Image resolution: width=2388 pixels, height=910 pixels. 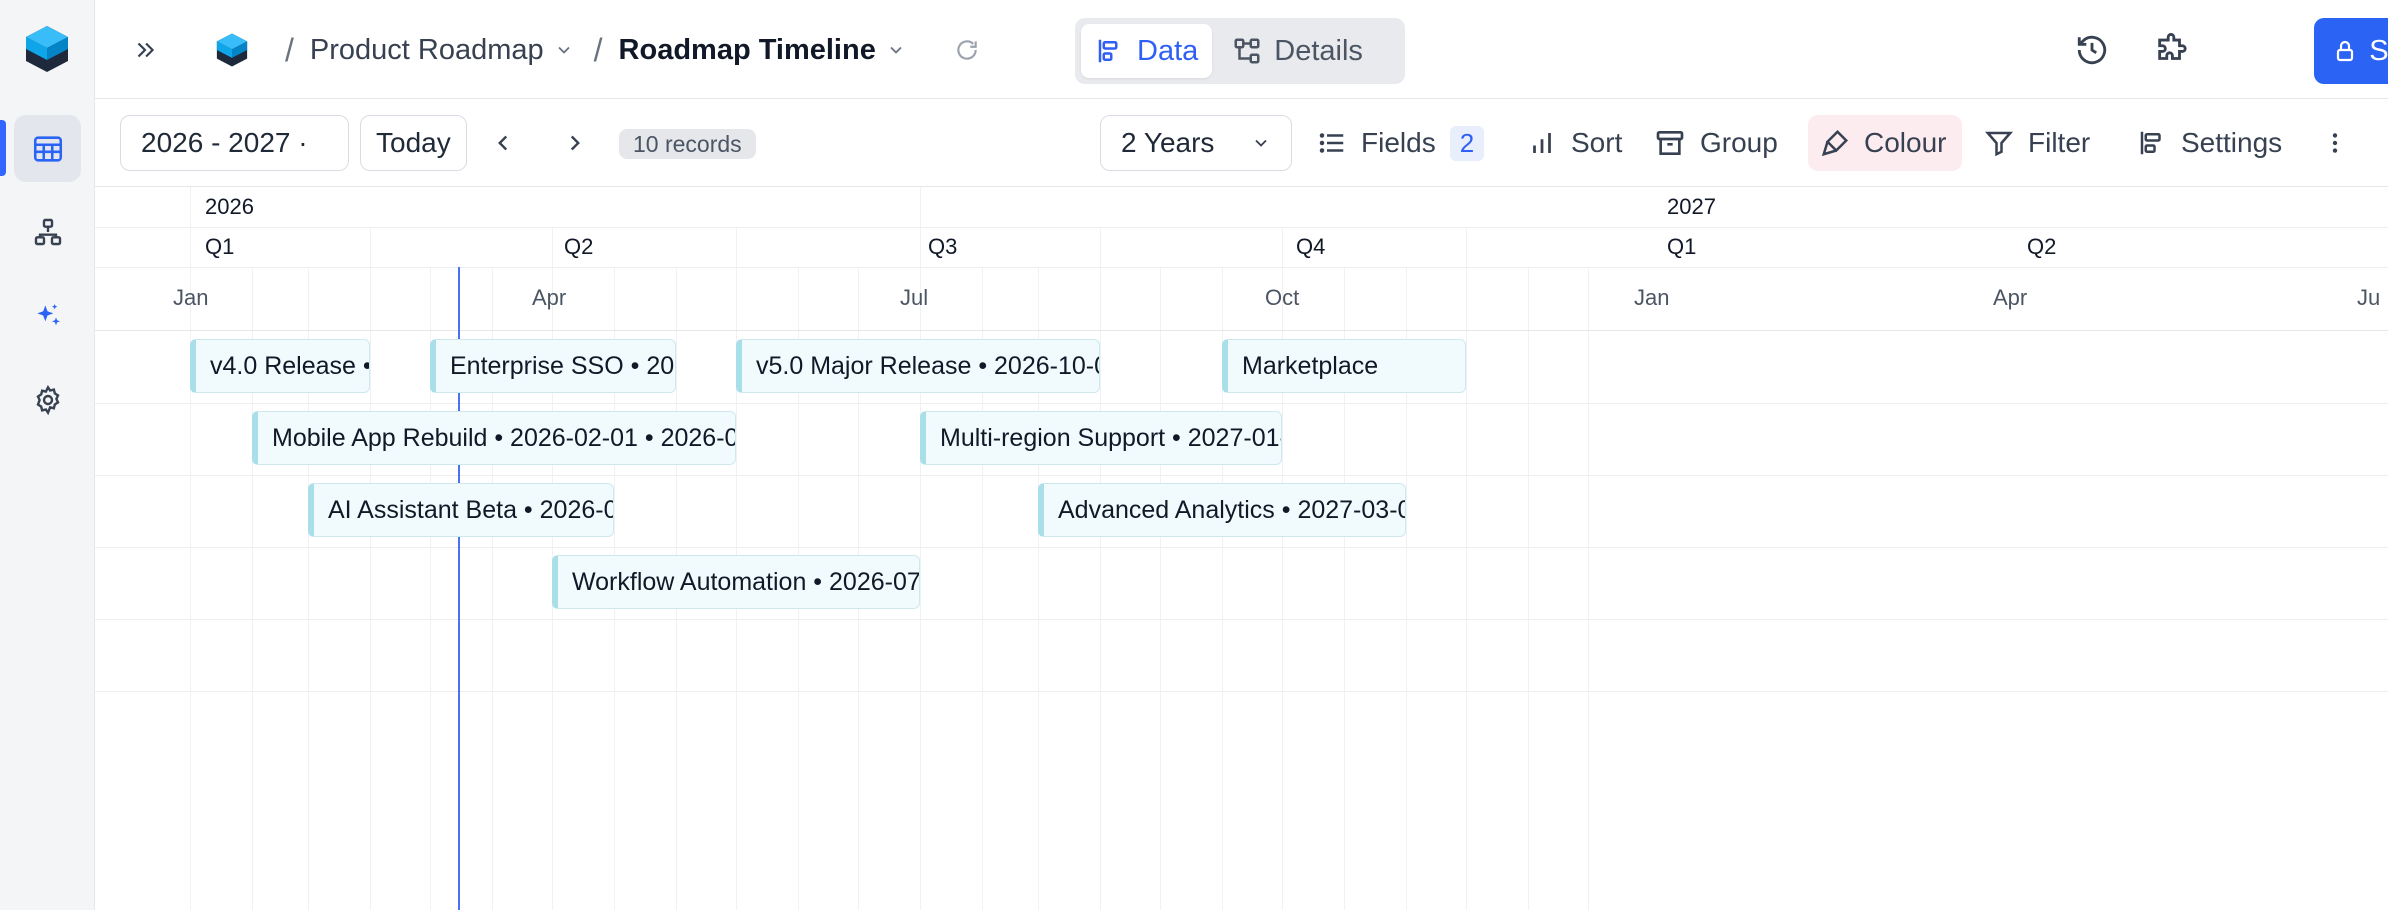 What do you see at coordinates (2369, 297) in the screenshot?
I see `month-label: Ju` at bounding box center [2369, 297].